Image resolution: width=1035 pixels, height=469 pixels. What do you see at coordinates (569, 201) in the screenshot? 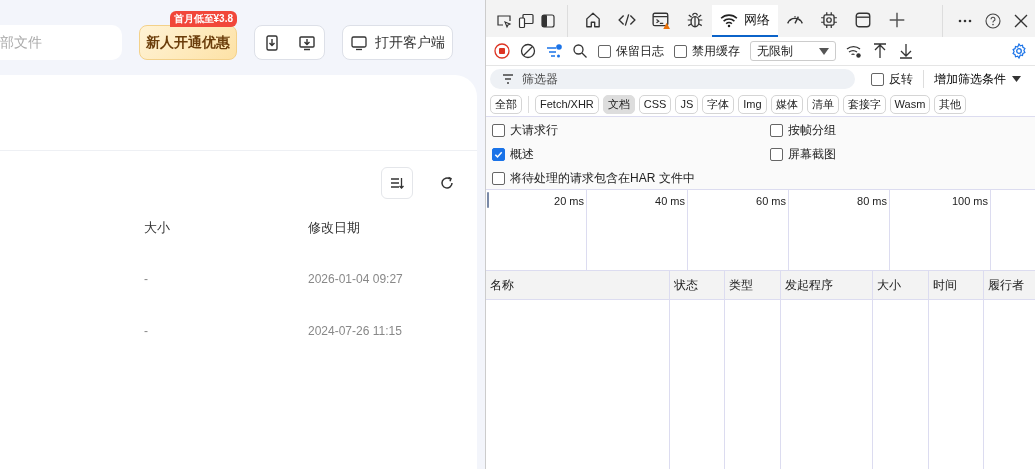
I see `time-tick: 20 ms` at bounding box center [569, 201].